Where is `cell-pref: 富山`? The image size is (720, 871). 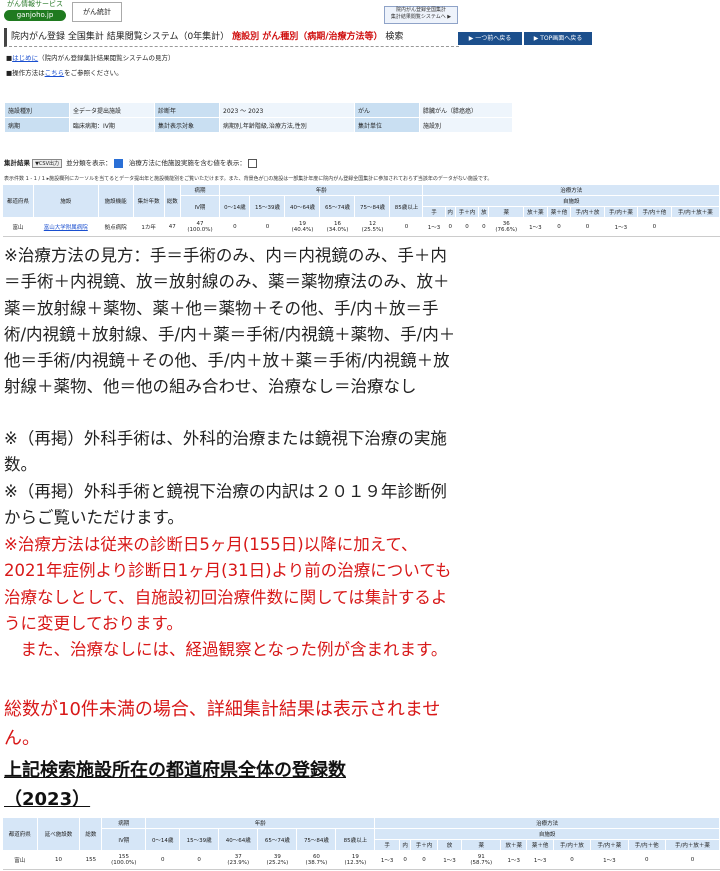
cell-pref: 富山 is located at coordinates (18, 227).